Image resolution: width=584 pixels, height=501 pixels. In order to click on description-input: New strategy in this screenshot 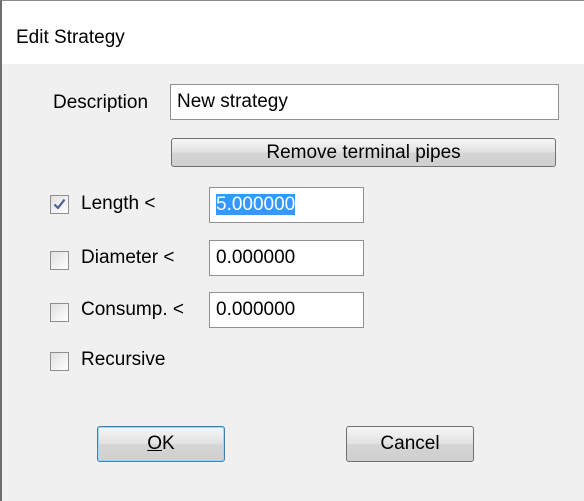, I will do `click(364, 102)`.